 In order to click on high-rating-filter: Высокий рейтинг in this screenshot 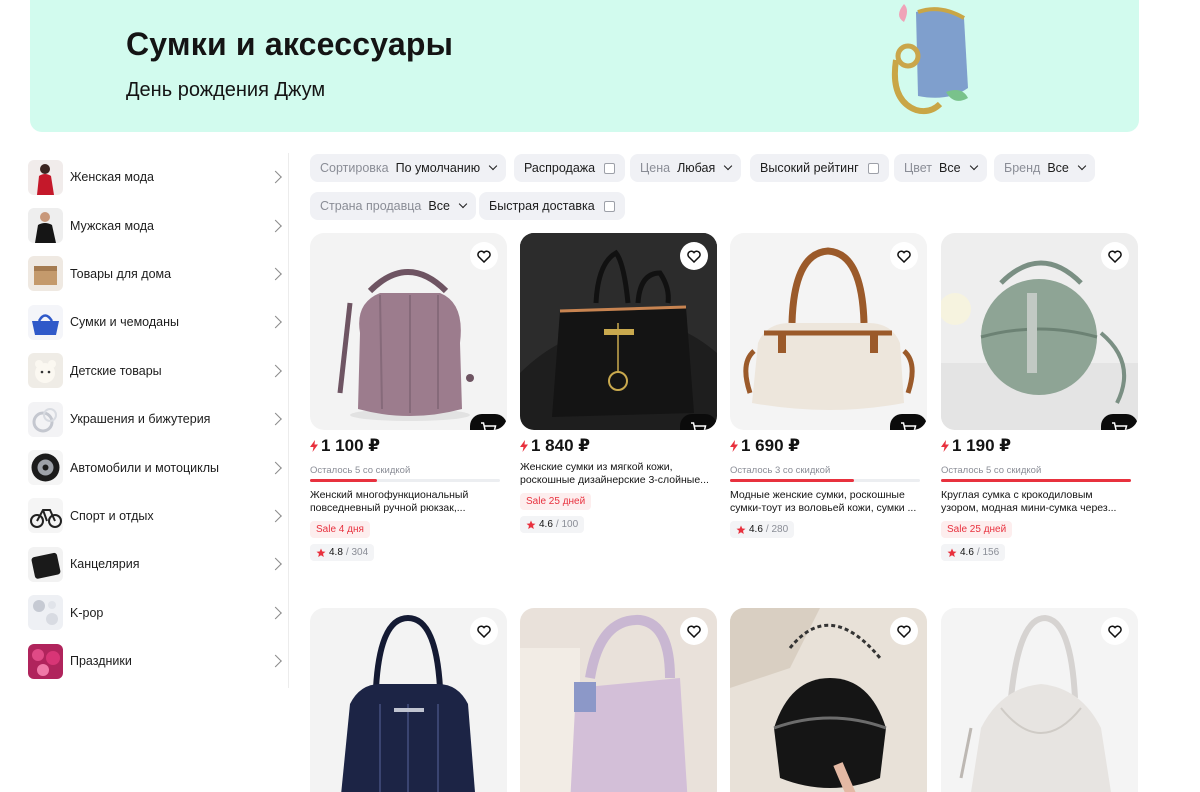, I will do `click(819, 168)`.